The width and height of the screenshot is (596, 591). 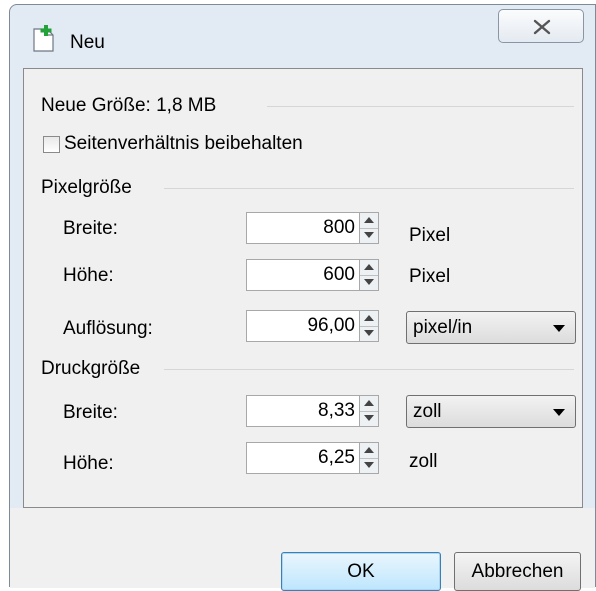 I want to click on print-width-spinner, so click(x=369, y=411).